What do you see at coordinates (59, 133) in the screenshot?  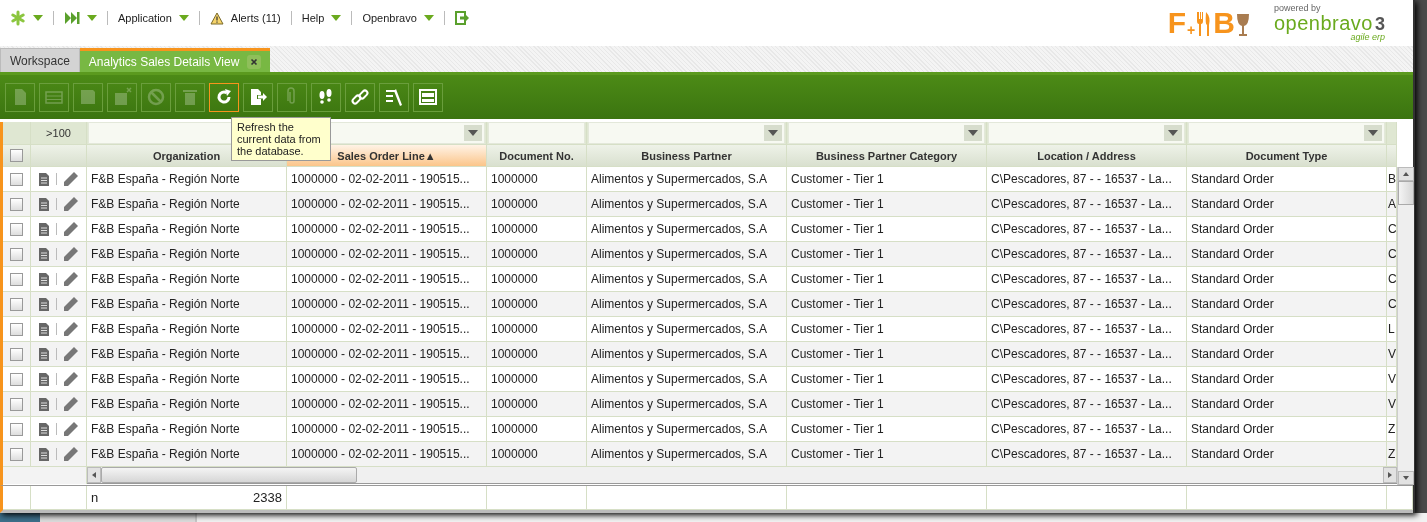 I see `row-count-label: >100` at bounding box center [59, 133].